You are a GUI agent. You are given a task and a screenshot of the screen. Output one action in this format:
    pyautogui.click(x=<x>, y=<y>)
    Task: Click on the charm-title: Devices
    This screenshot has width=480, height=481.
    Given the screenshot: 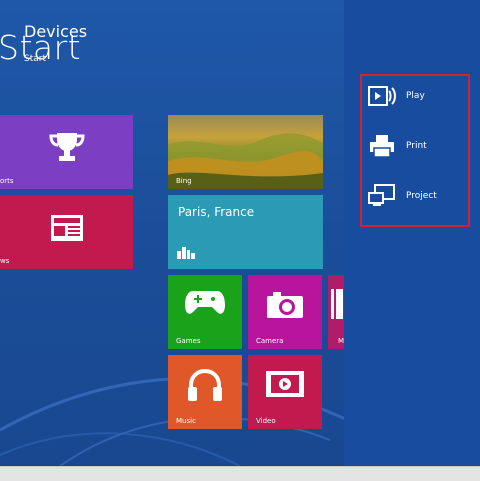 What is the action you would take?
    pyautogui.click(x=56, y=31)
    